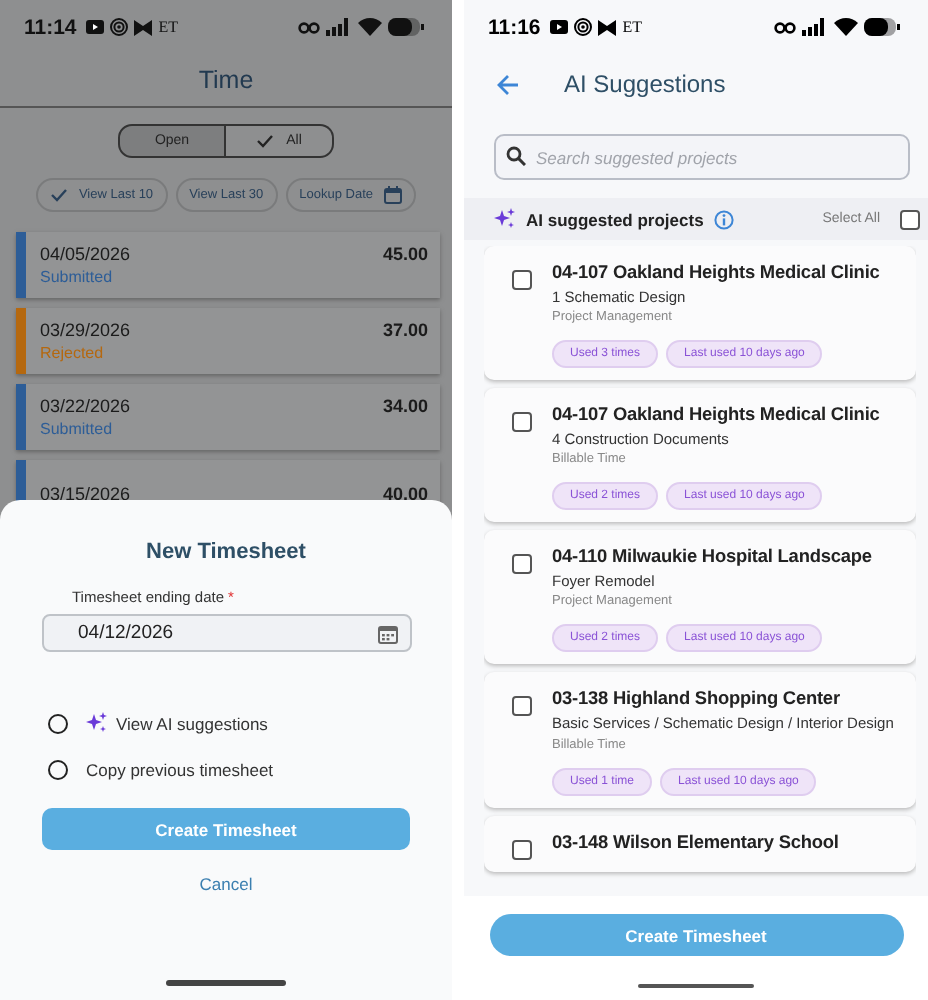 This screenshot has height=1000, width=928. Describe the element at coordinates (85, 493) in the screenshot. I see `timesheet-date: 03/15/2026` at that location.